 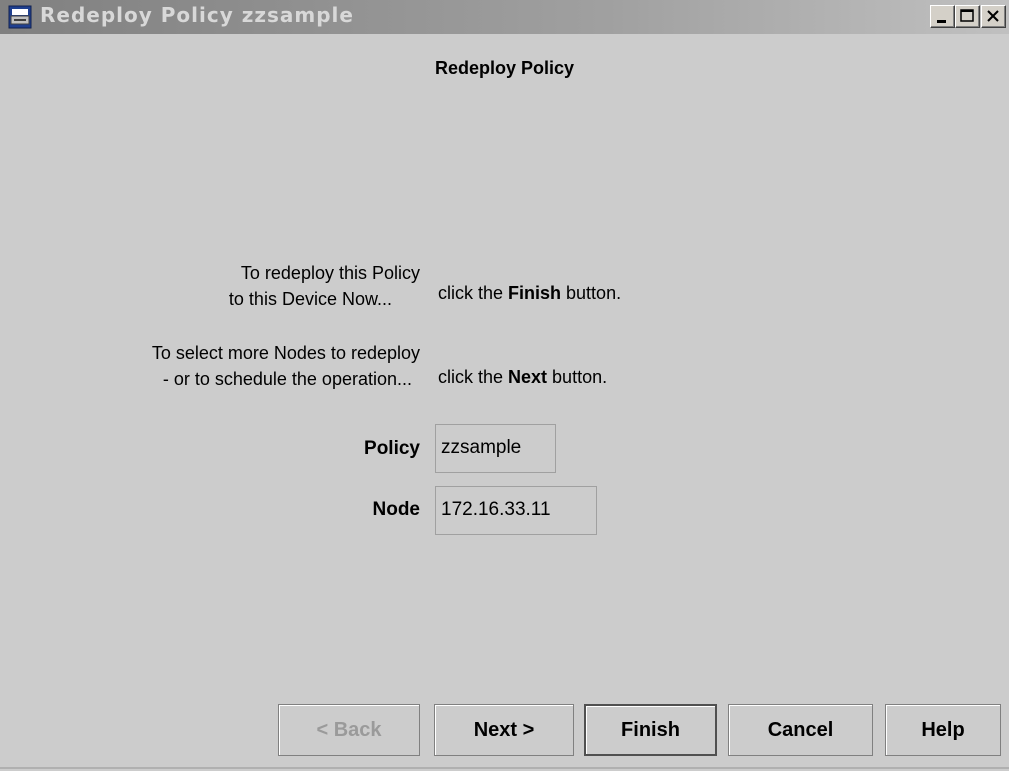 What do you see at coordinates (650, 730) in the screenshot?
I see `finish-button: Finish` at bounding box center [650, 730].